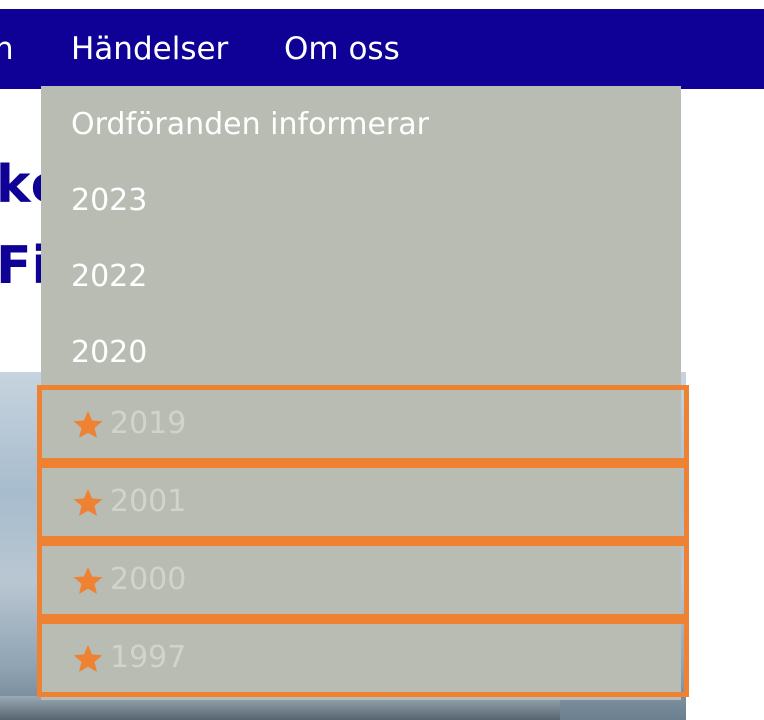  What do you see at coordinates (109, 276) in the screenshot?
I see `menu-item-label: 2022` at bounding box center [109, 276].